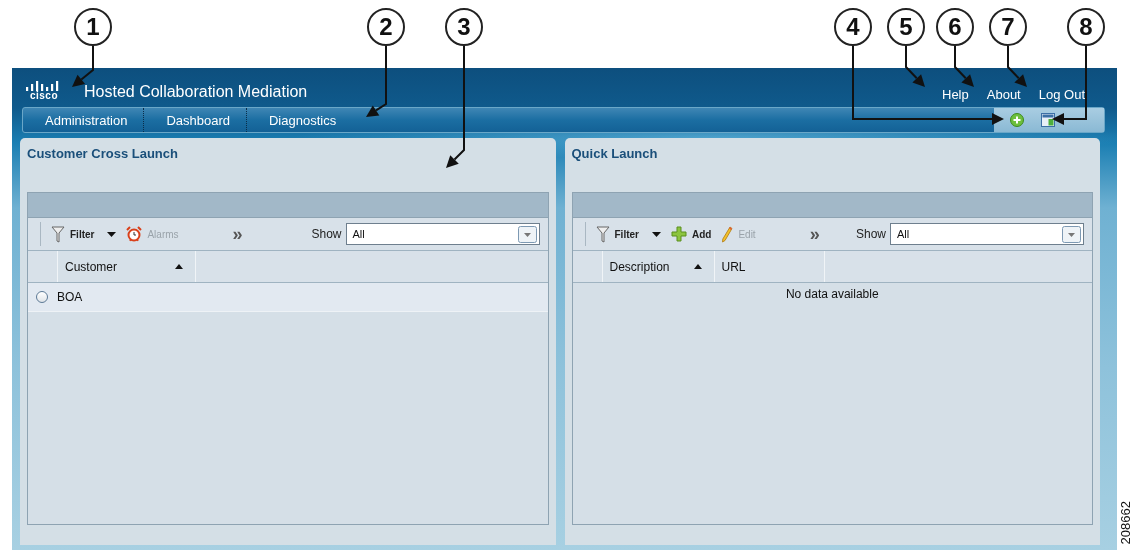 Image resolution: width=1135 pixels, height=550 pixels. I want to click on logo-text: cisco, so click(44, 96).